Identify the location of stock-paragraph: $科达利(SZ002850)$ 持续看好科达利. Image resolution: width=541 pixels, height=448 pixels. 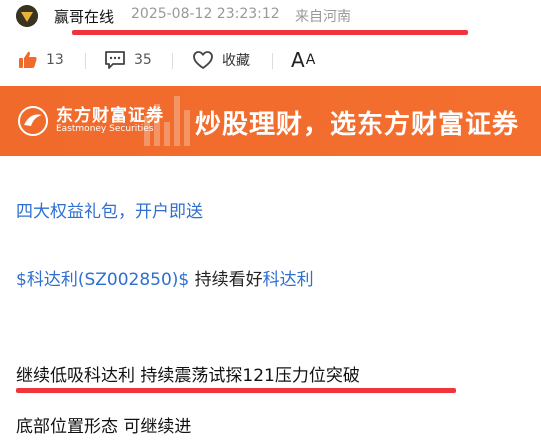
(165, 277).